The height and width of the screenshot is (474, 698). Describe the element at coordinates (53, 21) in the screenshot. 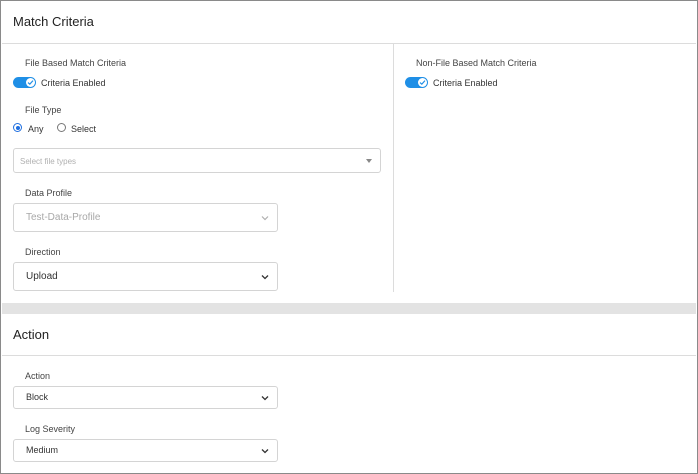

I see `match-criteria-title: Match Criteria` at that location.